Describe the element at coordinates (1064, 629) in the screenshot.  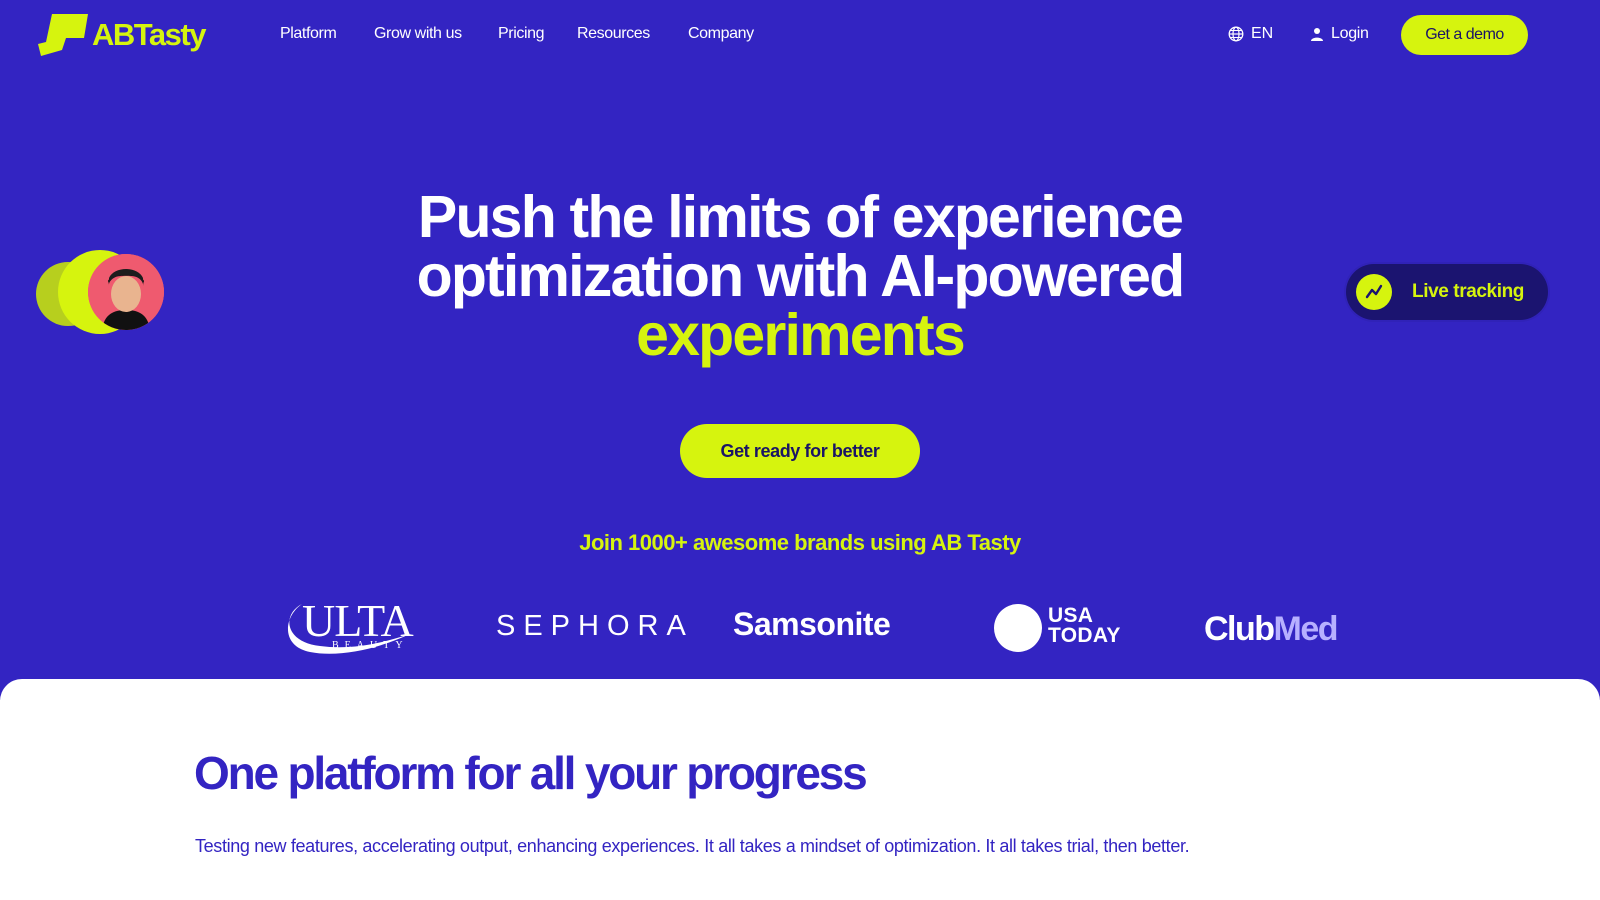
I see `usa-today-logo: USA TODAY` at that location.